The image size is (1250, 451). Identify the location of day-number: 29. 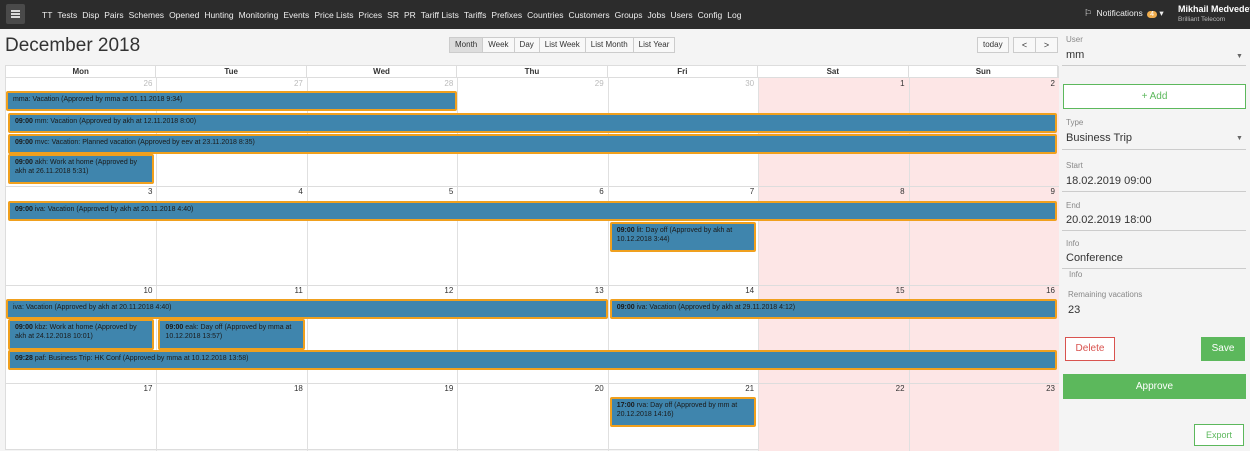
(589, 83).